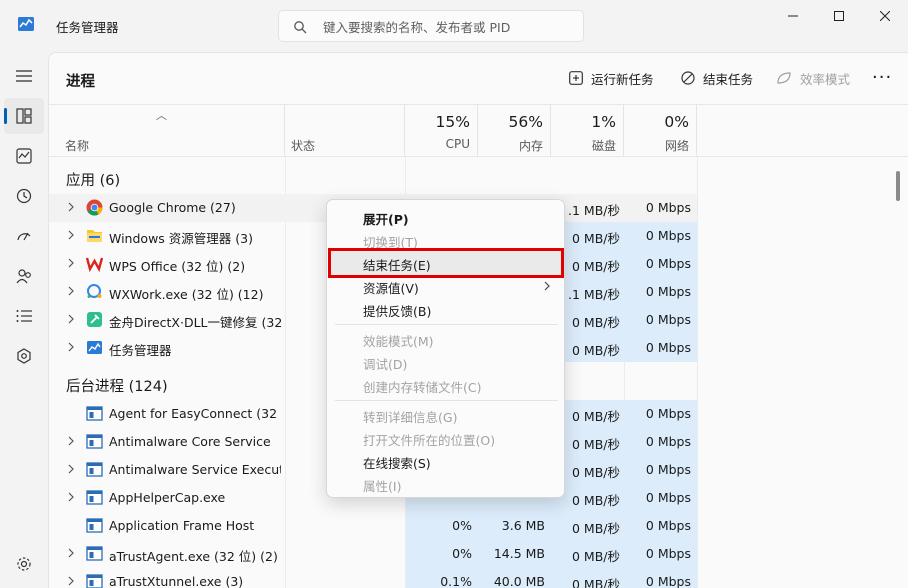  What do you see at coordinates (587, 131) in the screenshot?
I see `column-disk: 1% 磁盘` at bounding box center [587, 131].